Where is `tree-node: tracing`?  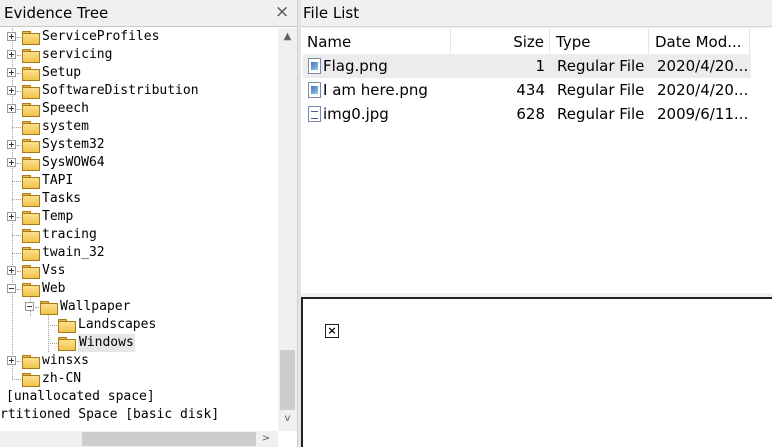 tree-node: tracing is located at coordinates (139, 235).